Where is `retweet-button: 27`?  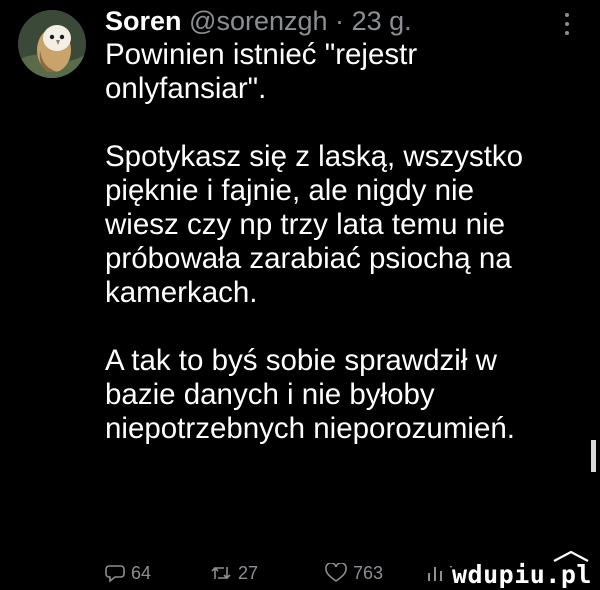
retweet-button: 27 is located at coordinates (234, 573).